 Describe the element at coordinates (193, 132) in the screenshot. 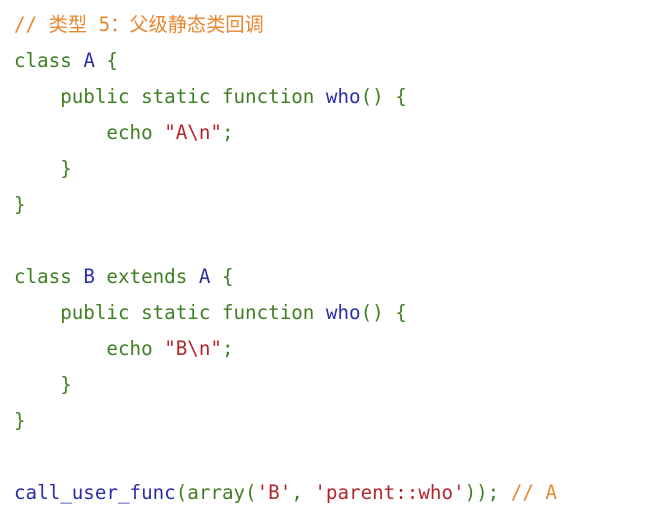

I see `string-literal: "A\n"` at that location.